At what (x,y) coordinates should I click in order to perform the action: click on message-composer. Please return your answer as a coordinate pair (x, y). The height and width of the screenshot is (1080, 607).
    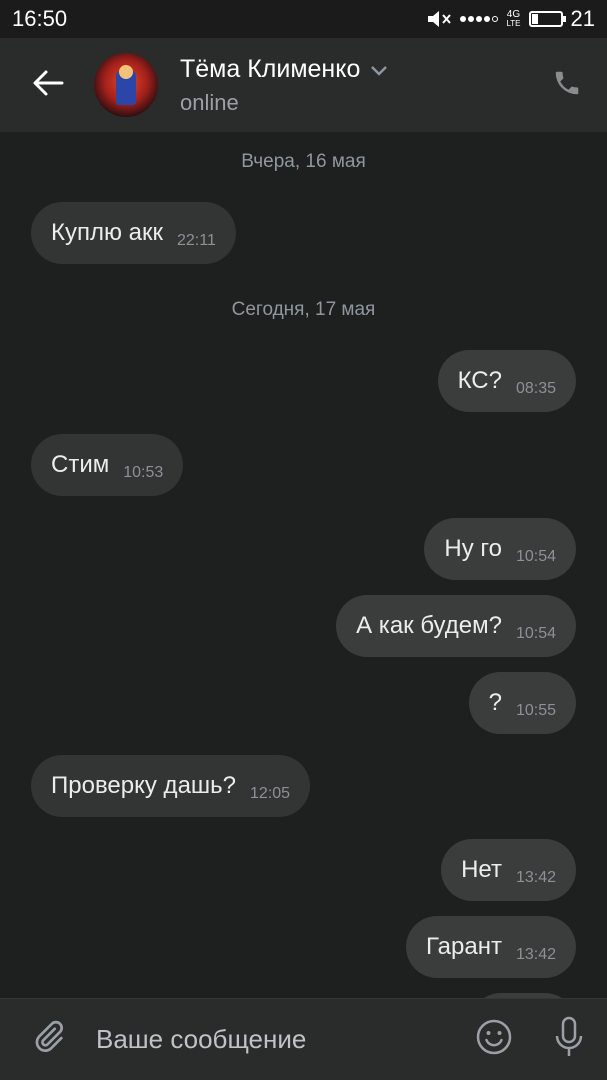
    Looking at the image, I should click on (303, 1039).